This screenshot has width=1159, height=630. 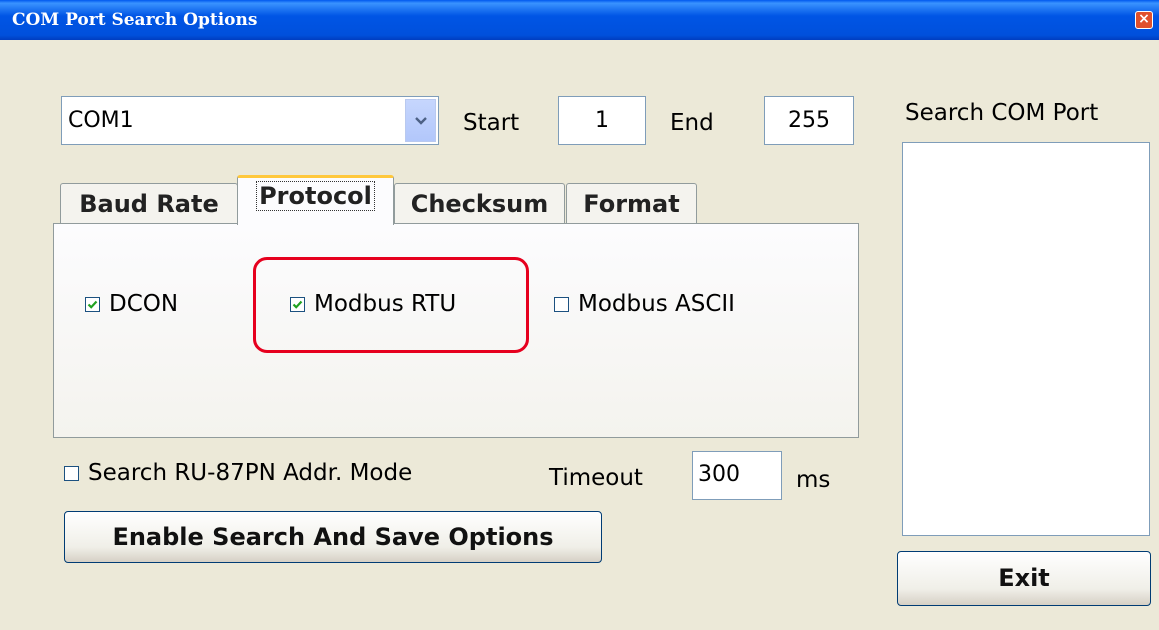 I want to click on modbus-ascii-label: Modbus ASCII, so click(x=656, y=304).